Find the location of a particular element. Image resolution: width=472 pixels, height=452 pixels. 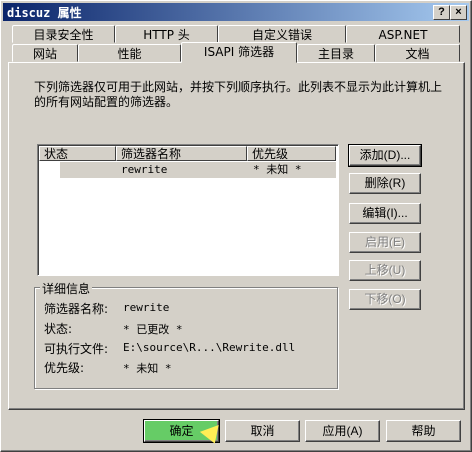

tab-website: 网站 is located at coordinates (45, 53).